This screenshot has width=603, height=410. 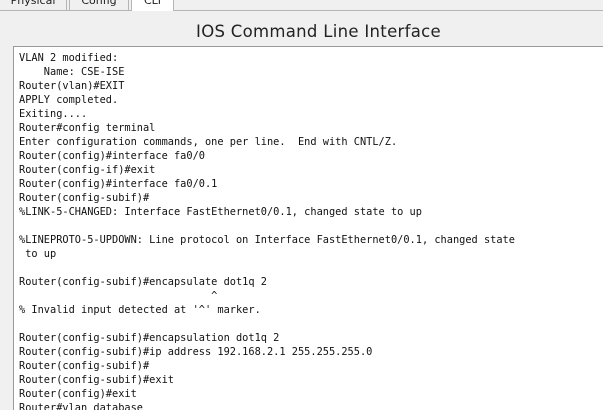 I want to click on terminal-line: VLAN 2 modified:, so click(x=69, y=58).